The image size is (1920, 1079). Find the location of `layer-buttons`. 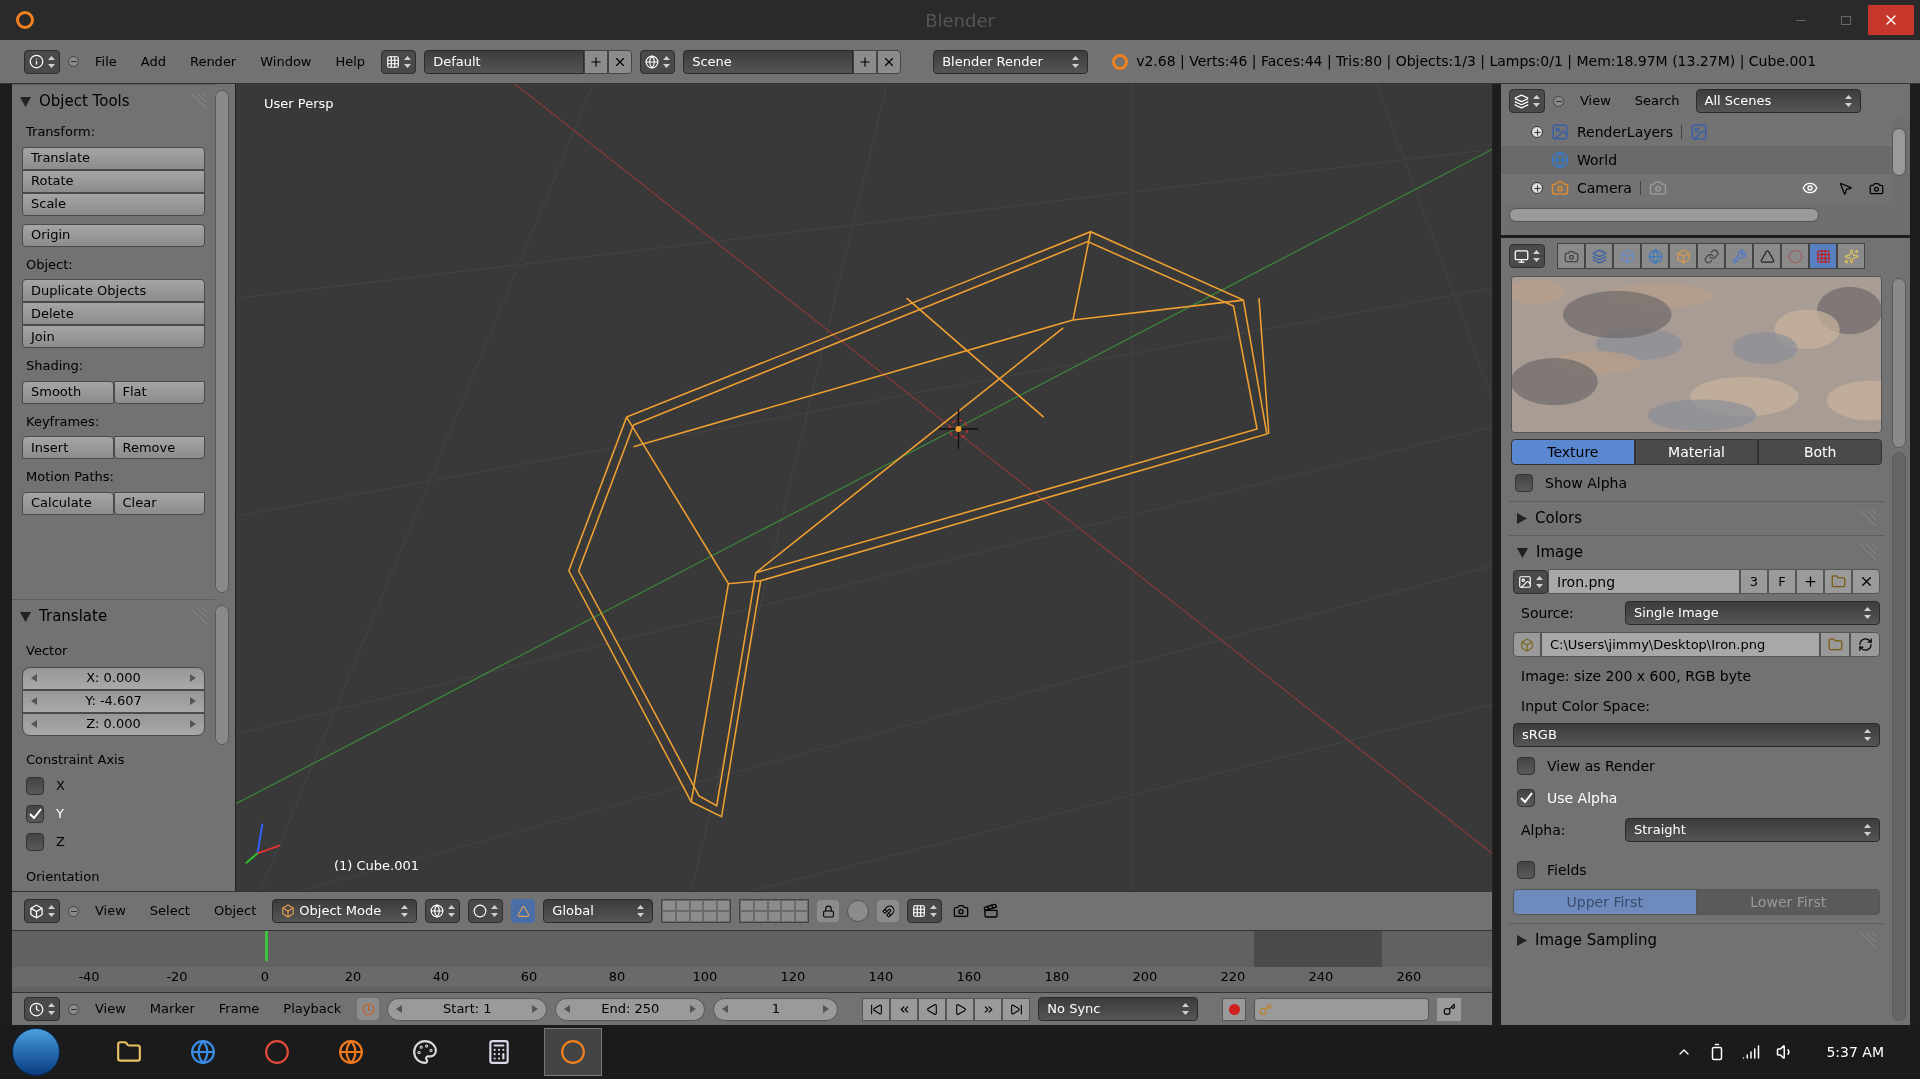

layer-buttons is located at coordinates (774, 911).